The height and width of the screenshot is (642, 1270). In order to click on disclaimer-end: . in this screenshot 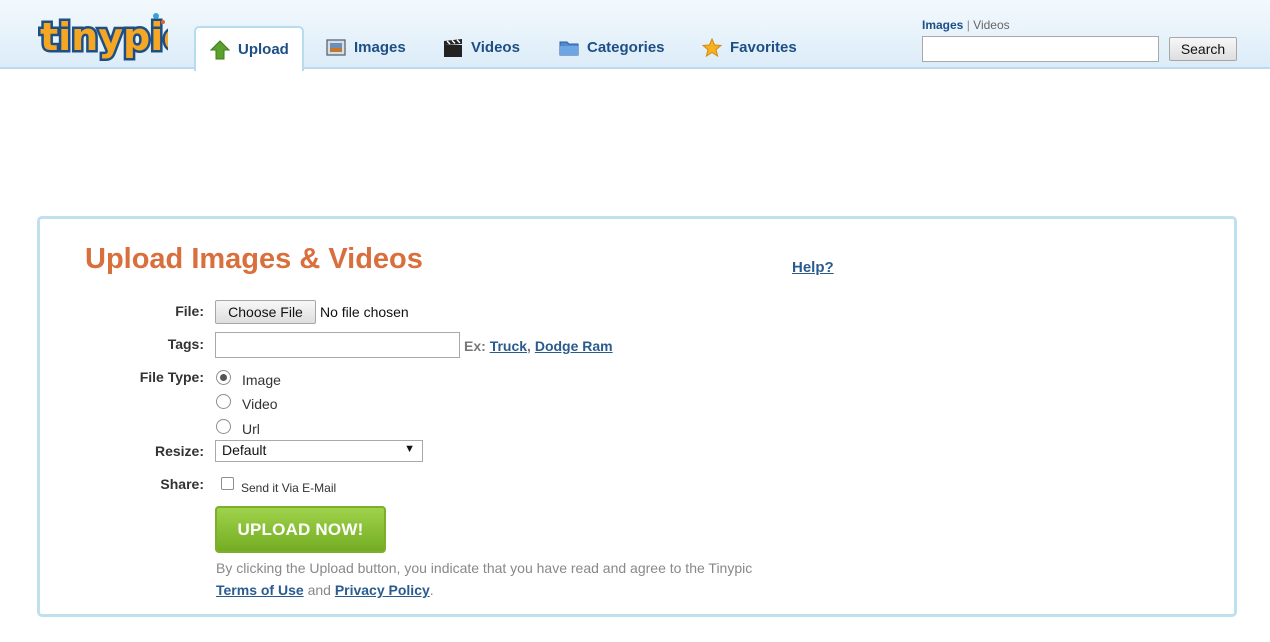, I will do `click(431, 590)`.